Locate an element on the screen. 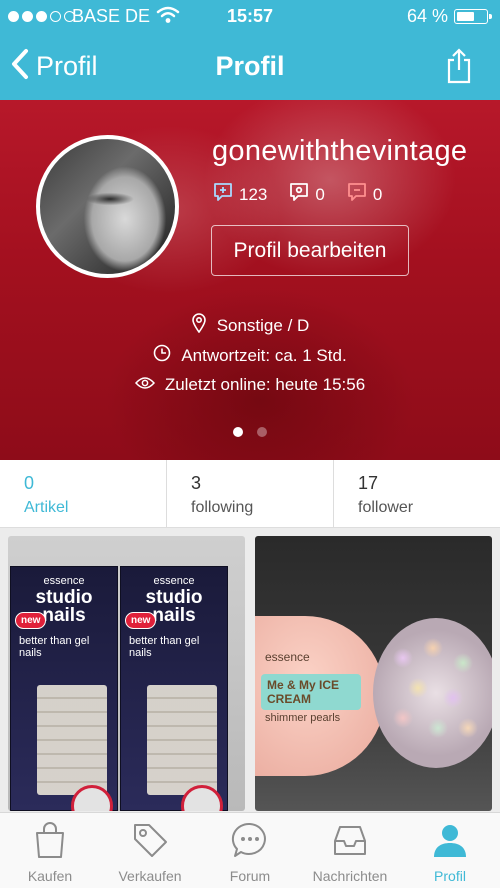  product-subtitle: shimmer pearls is located at coordinates (303, 718).